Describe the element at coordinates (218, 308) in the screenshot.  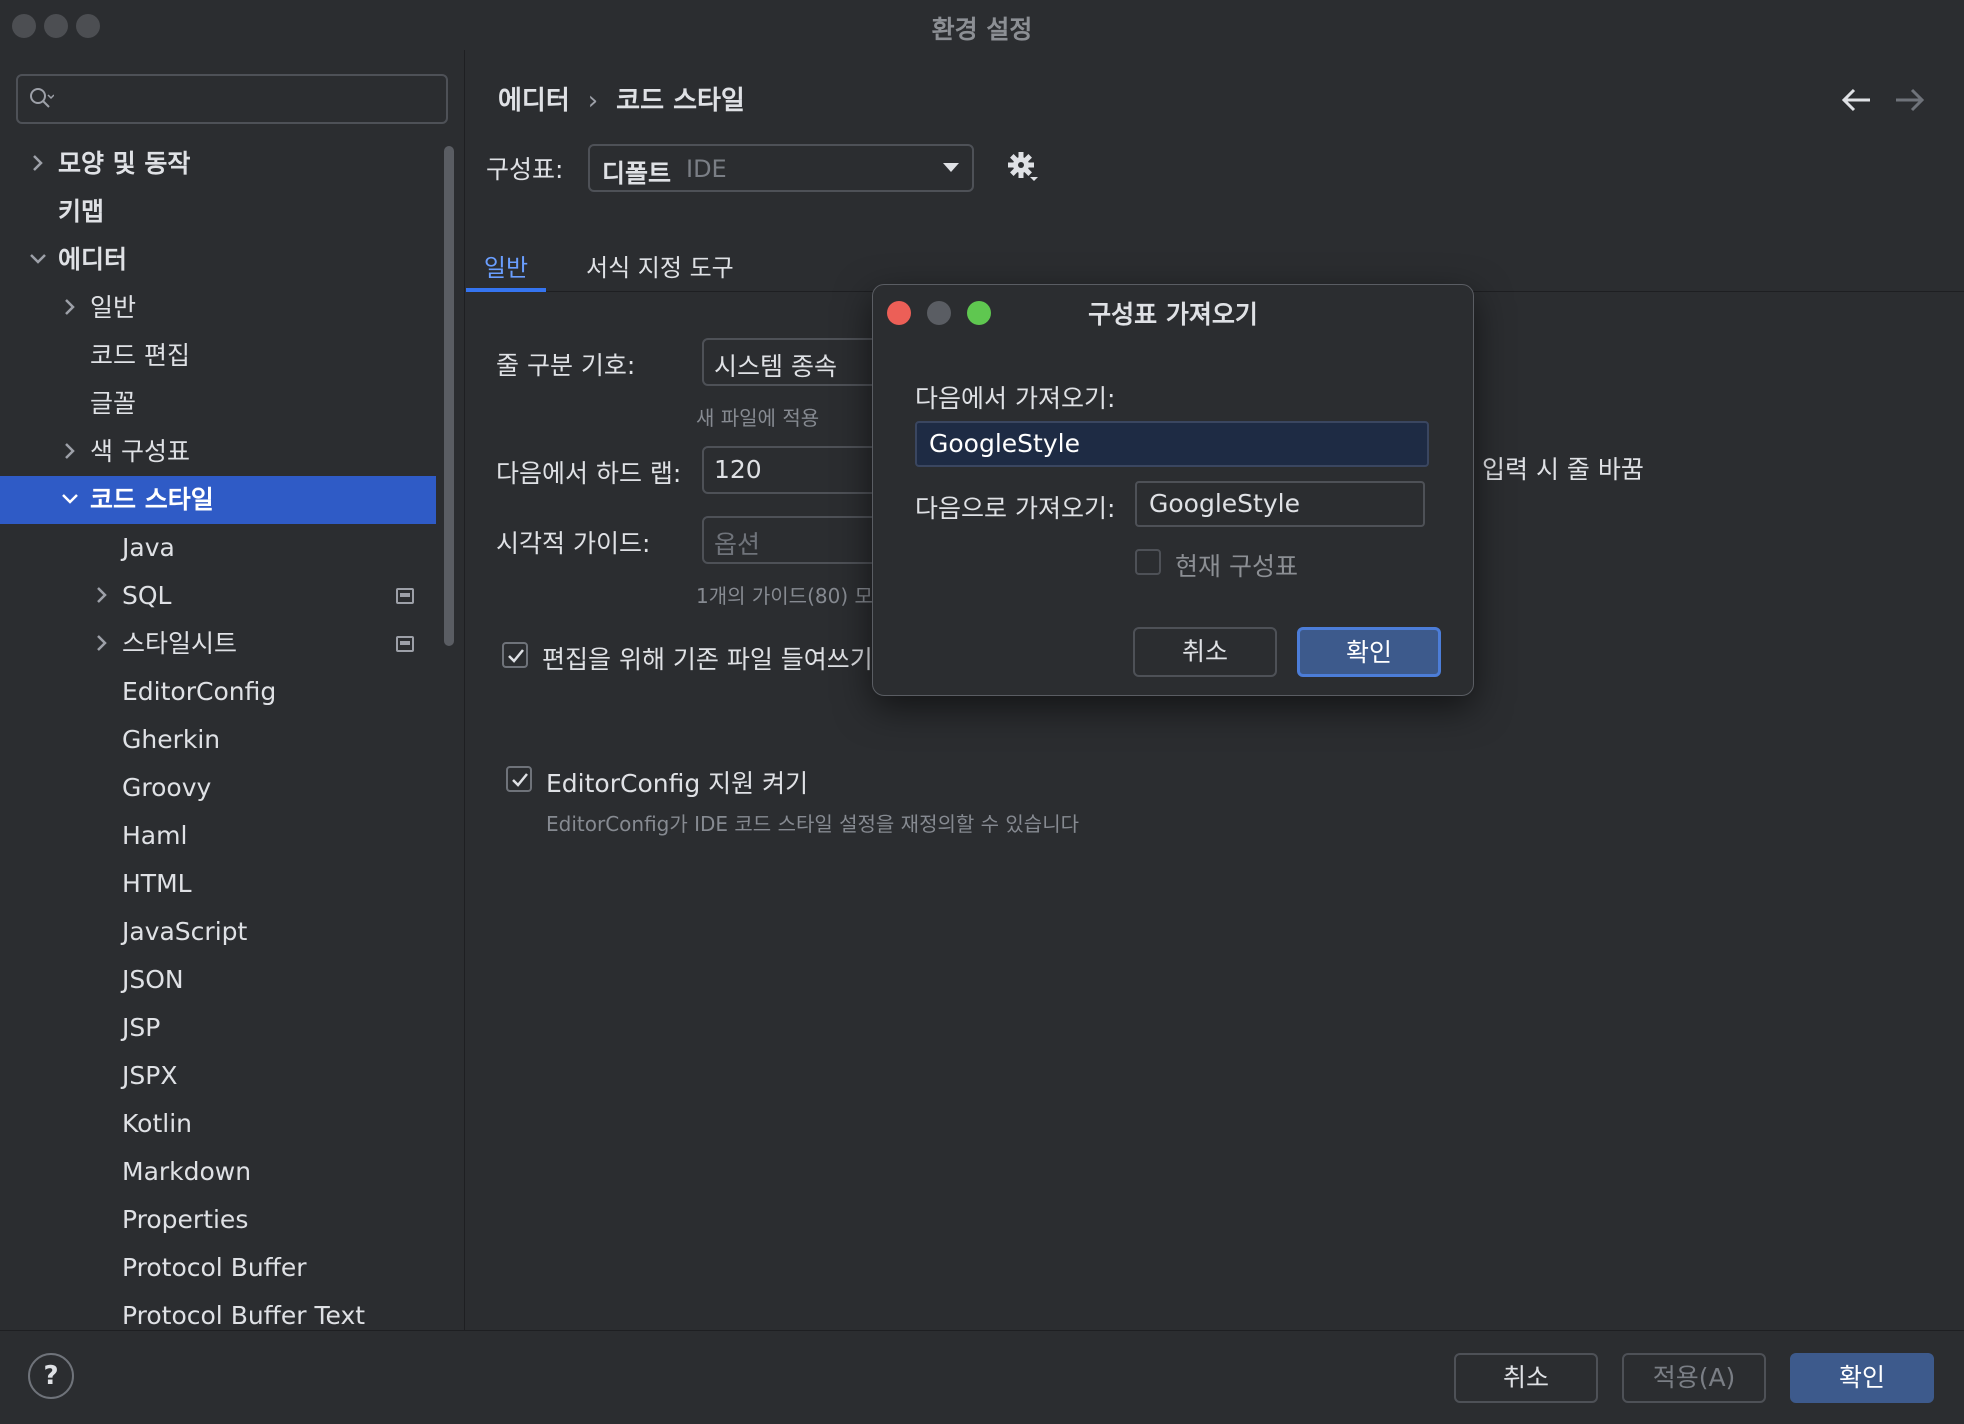
I see `sidebar-item: 일반` at that location.